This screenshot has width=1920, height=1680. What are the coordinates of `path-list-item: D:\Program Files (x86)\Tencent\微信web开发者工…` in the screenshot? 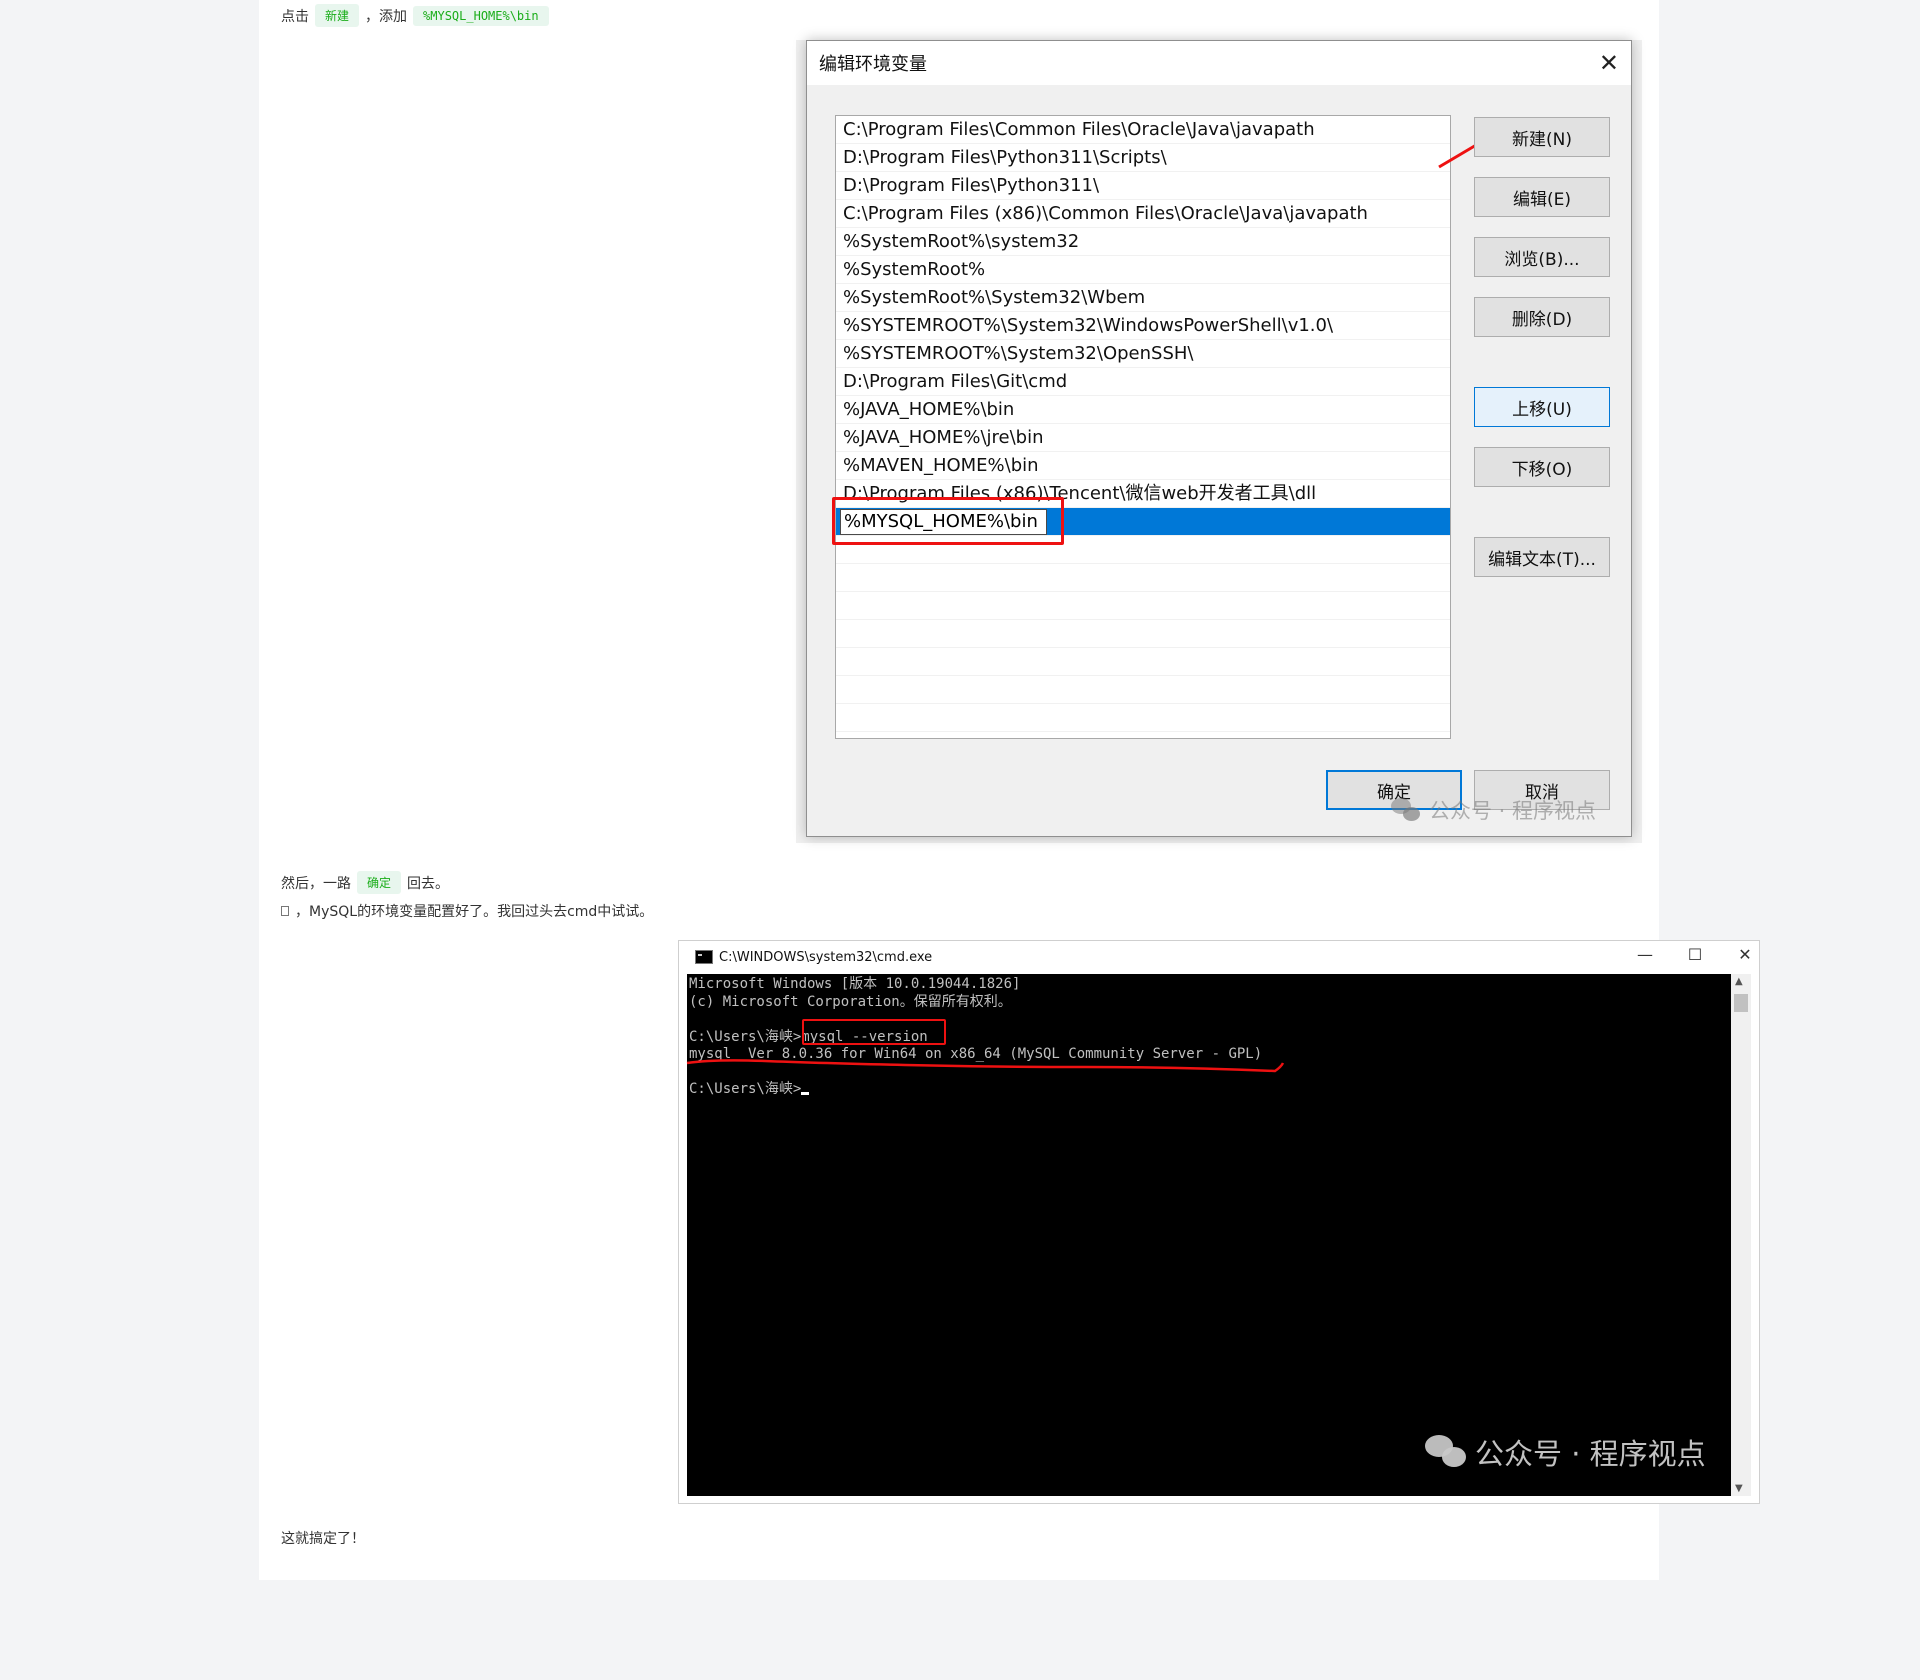 It's located at (1143, 494).